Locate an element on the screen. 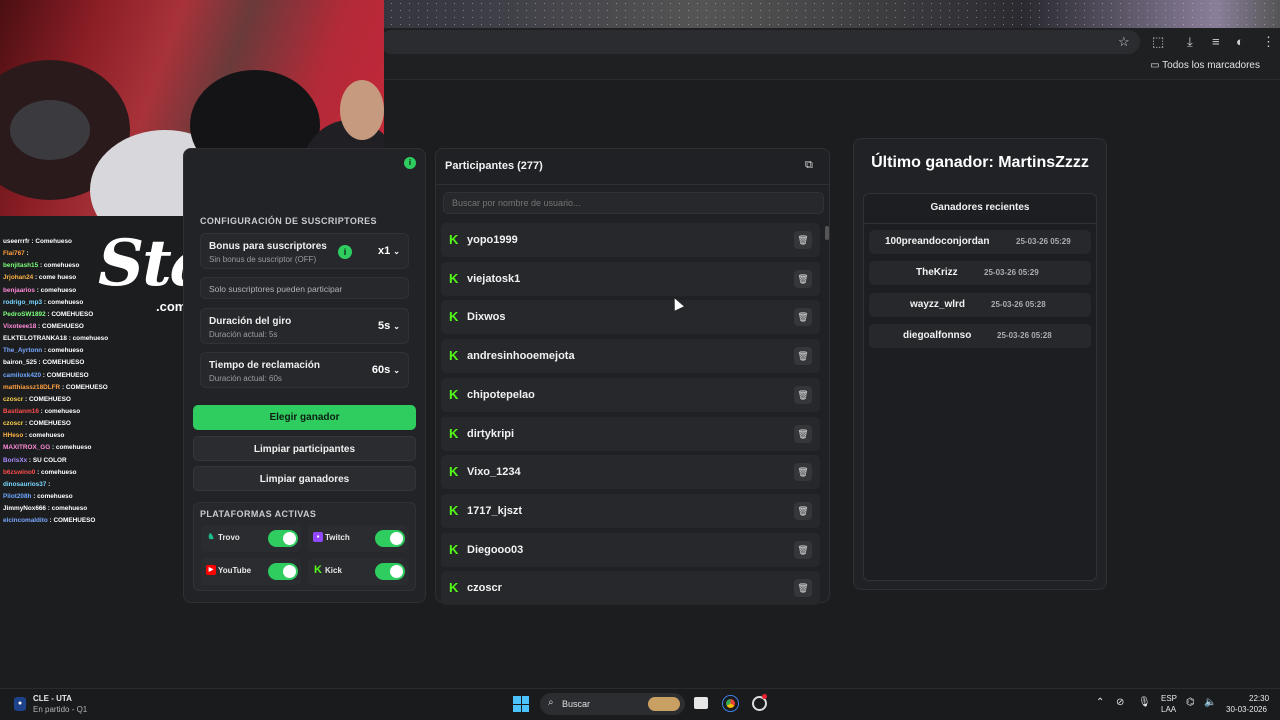  chat-username: dinosaurios37 is located at coordinates (25, 484).